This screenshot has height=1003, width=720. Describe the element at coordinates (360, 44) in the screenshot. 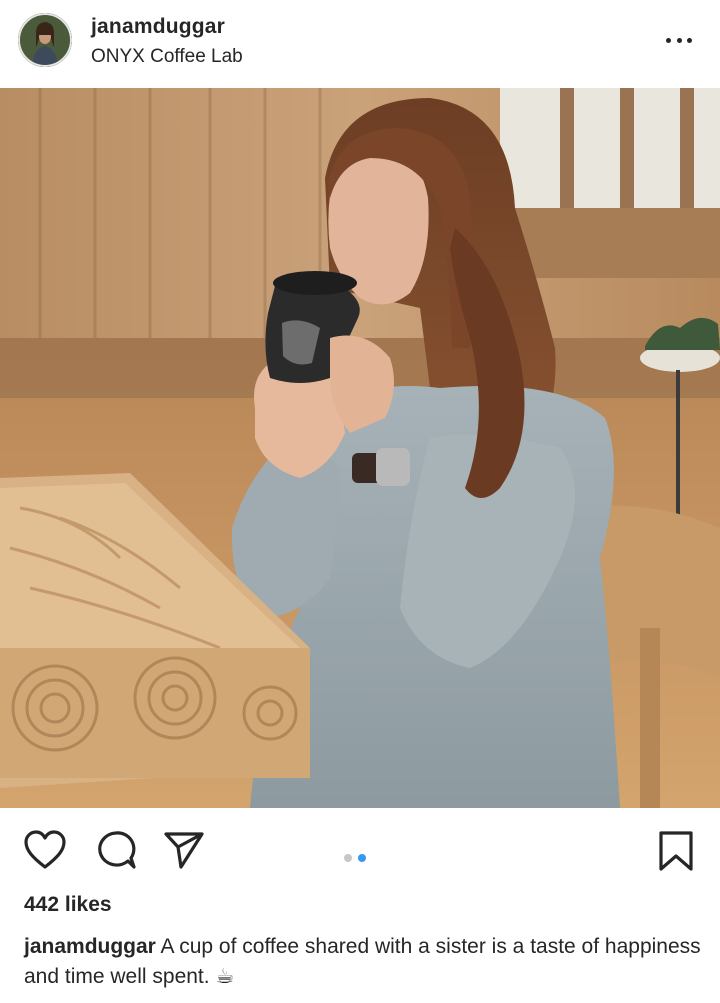

I see `post-header: janamduggar ONYX Coffee Lab` at that location.